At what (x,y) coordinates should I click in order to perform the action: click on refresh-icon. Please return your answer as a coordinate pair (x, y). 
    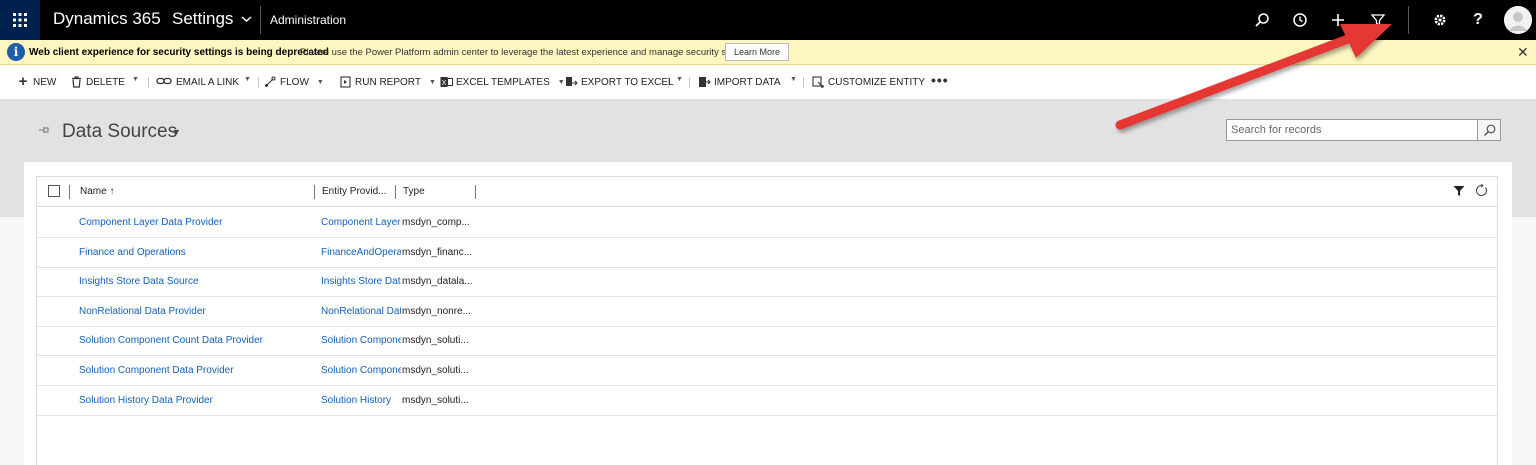
    Looking at the image, I should click on (1481, 190).